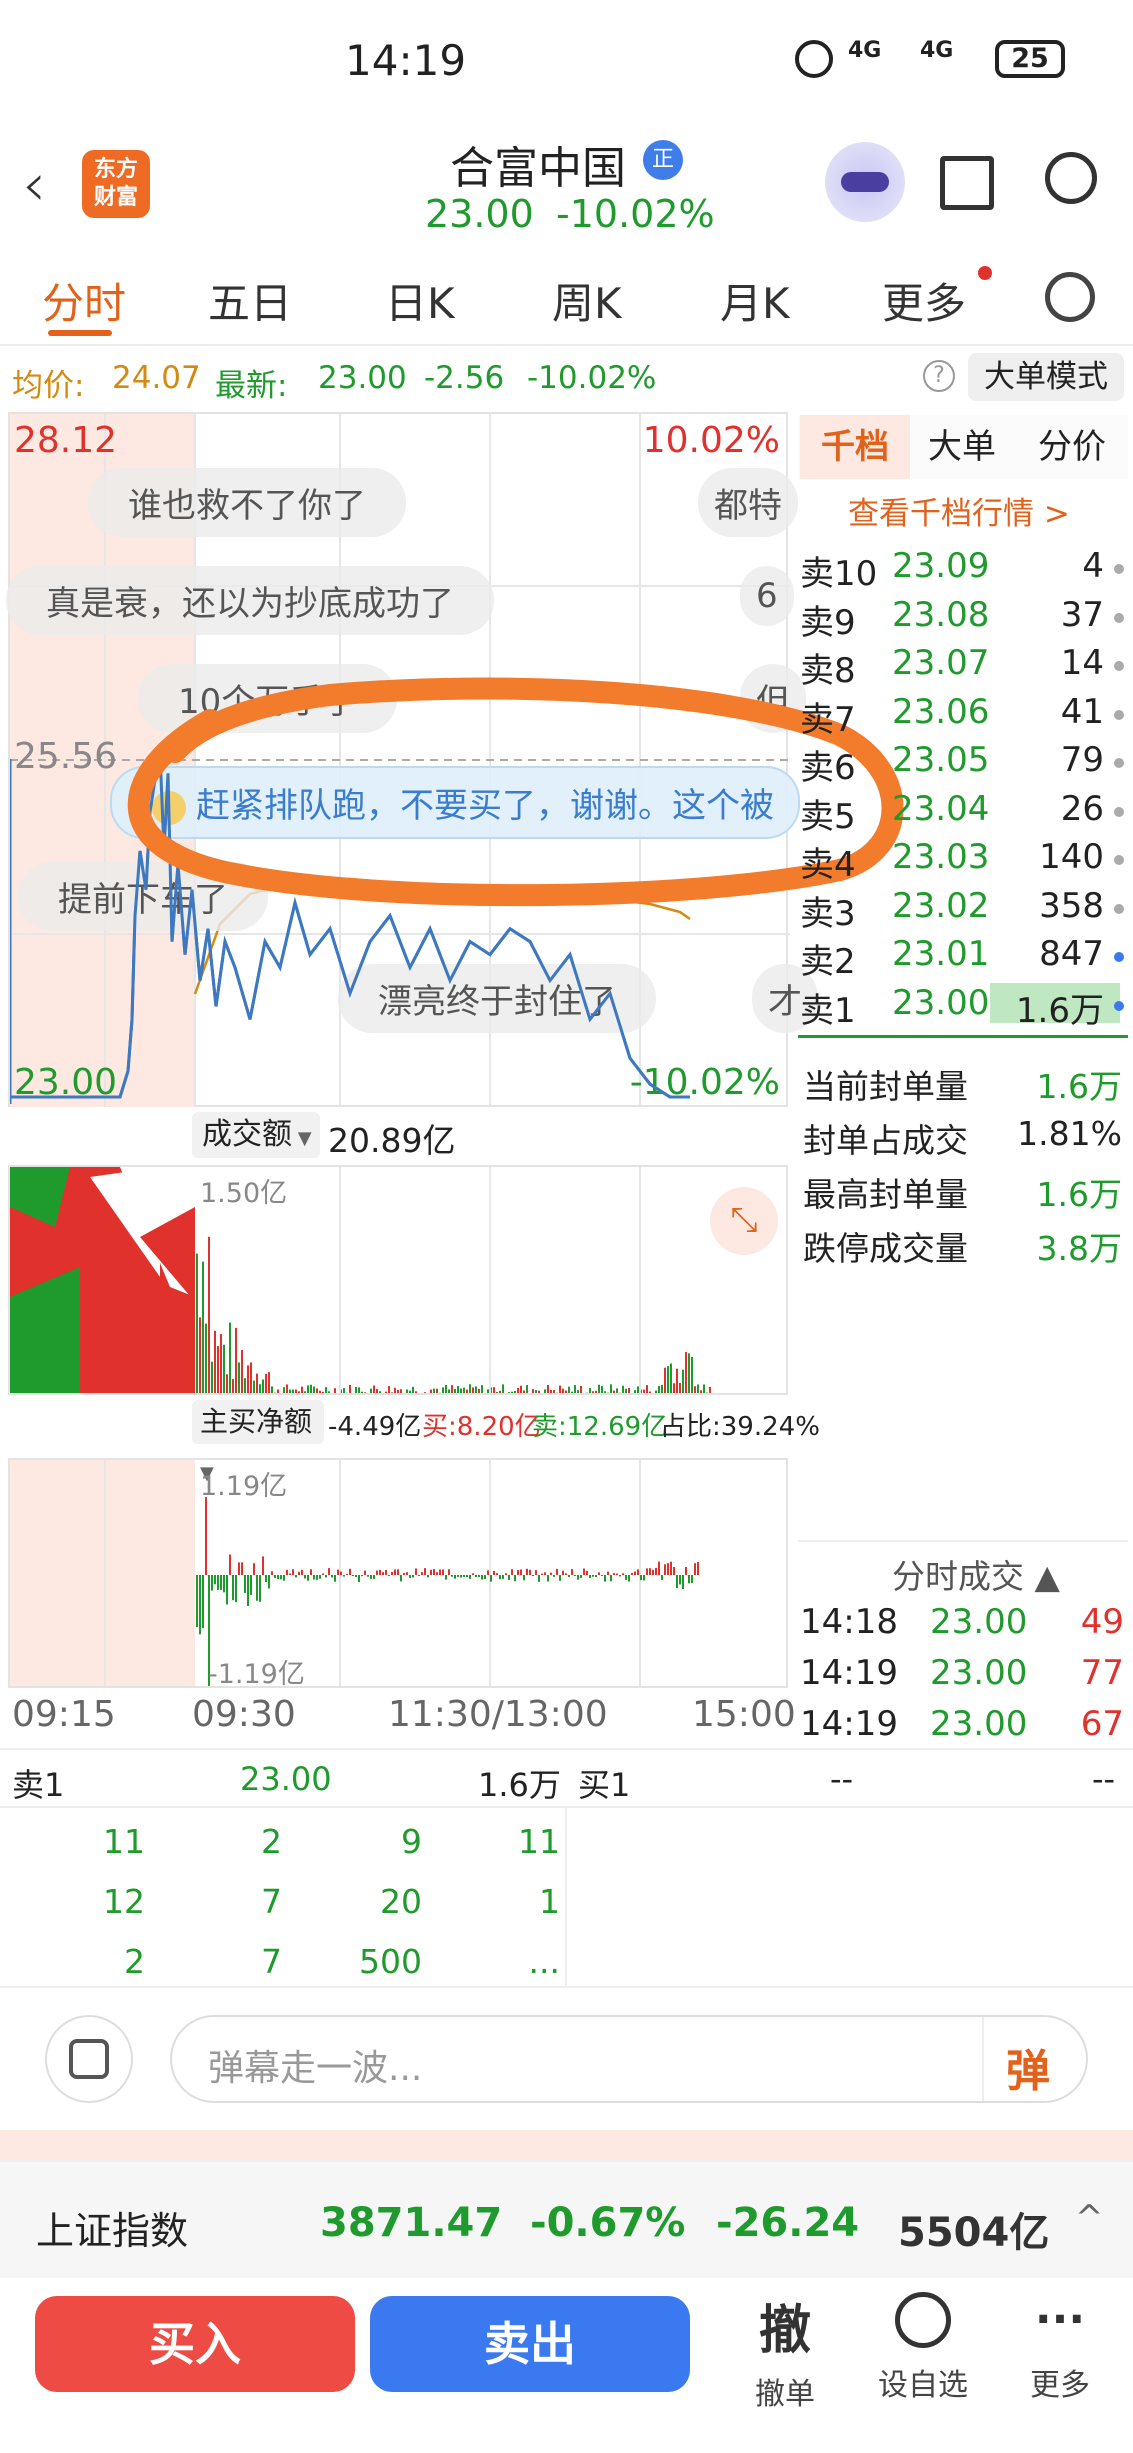 The width and height of the screenshot is (1133, 2453). What do you see at coordinates (963, 764) in the screenshot?
I see `orderbook-row: 卖6 23.05 79` at bounding box center [963, 764].